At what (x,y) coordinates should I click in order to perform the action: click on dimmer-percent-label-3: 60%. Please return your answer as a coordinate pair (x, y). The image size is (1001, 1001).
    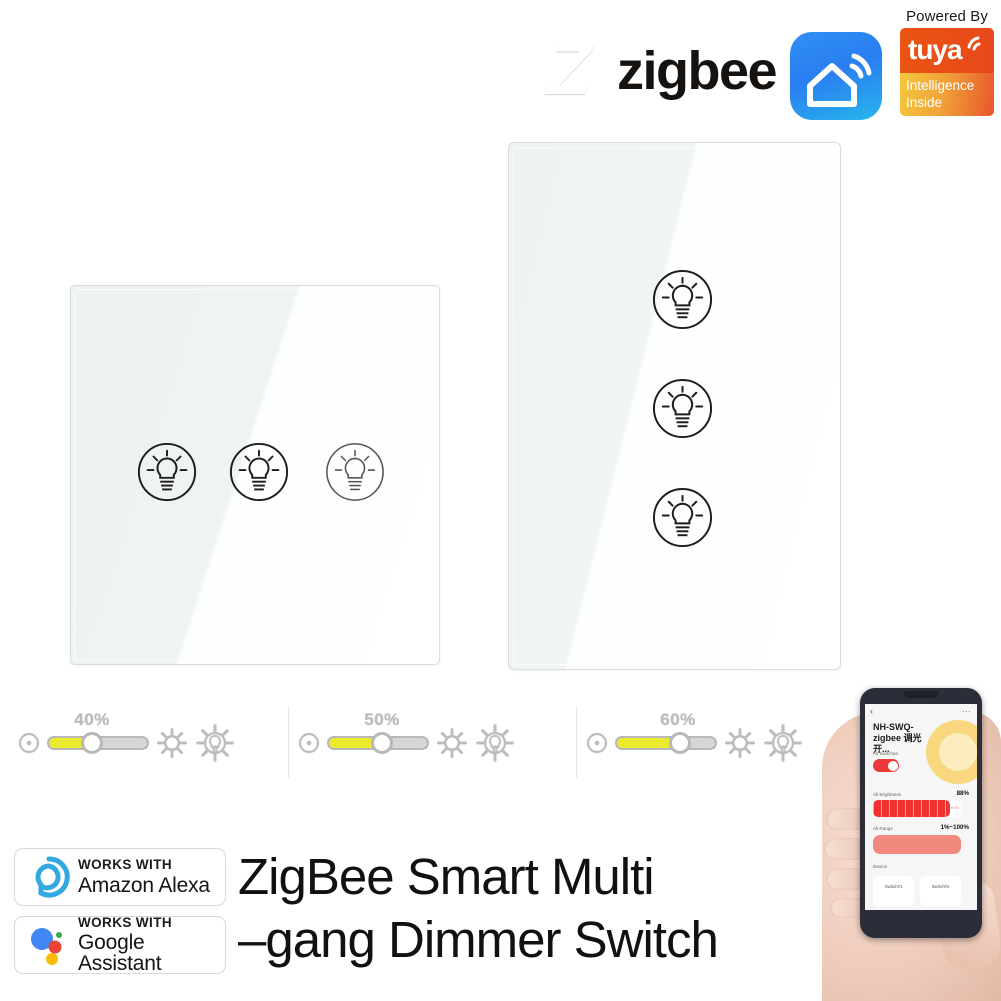
    Looking at the image, I should click on (678, 720).